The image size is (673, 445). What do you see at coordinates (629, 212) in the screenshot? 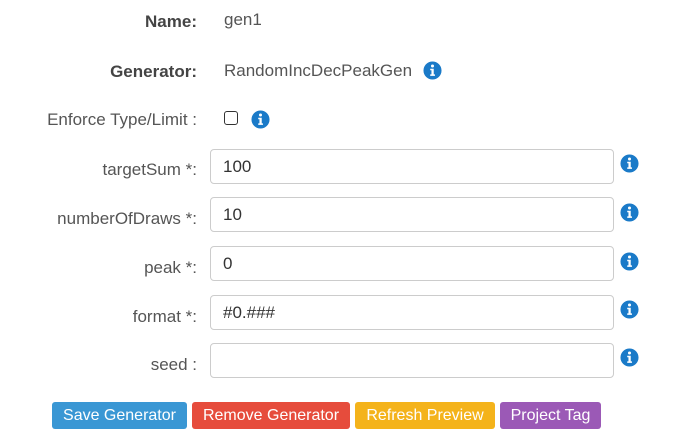
I see `number-of-draws-info-icon` at bounding box center [629, 212].